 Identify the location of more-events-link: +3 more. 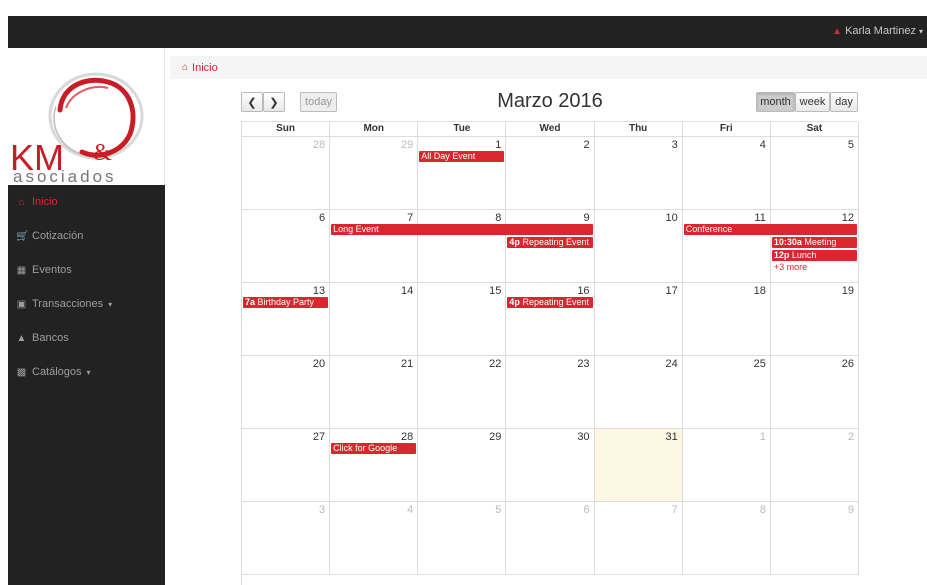
(790, 267).